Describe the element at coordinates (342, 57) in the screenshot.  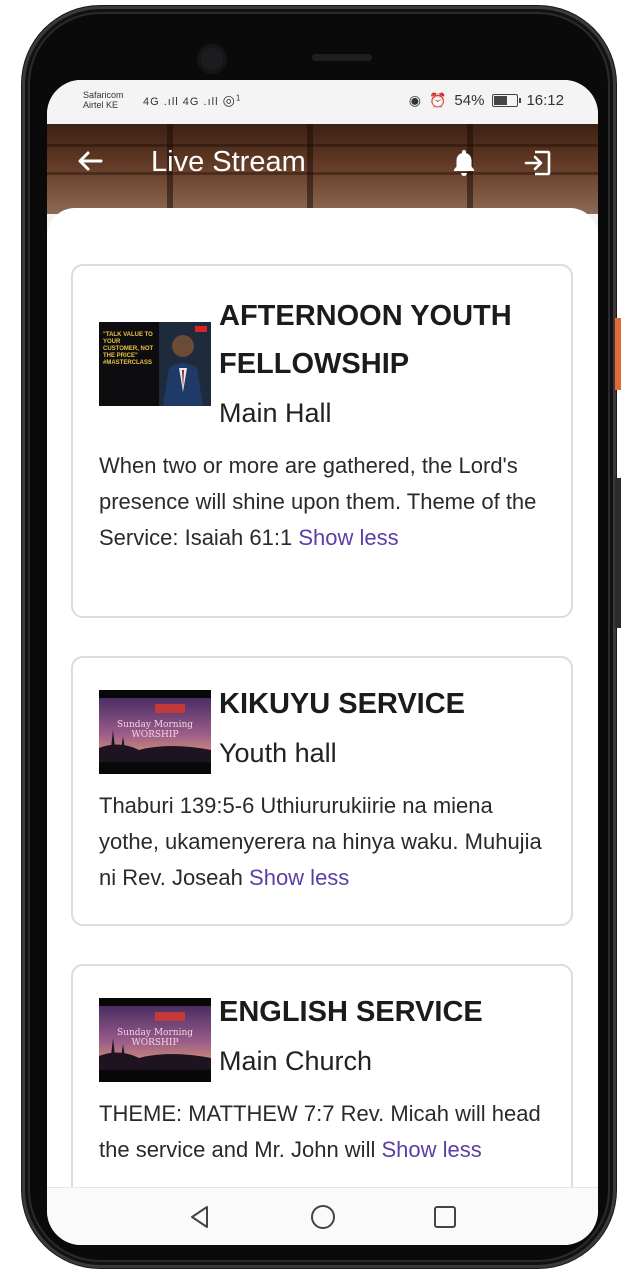
I see `earpiece-speaker` at that location.